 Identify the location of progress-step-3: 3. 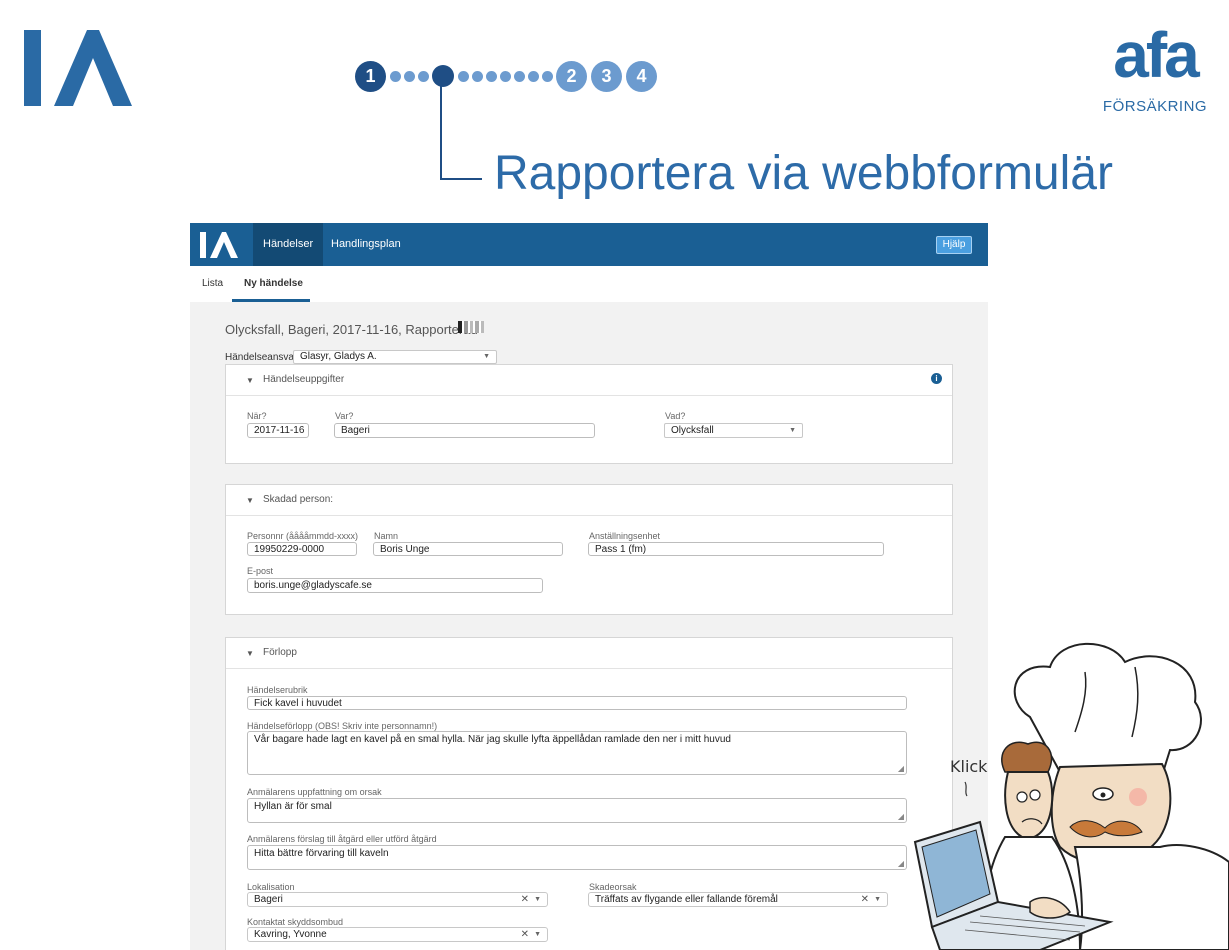
(606, 76).